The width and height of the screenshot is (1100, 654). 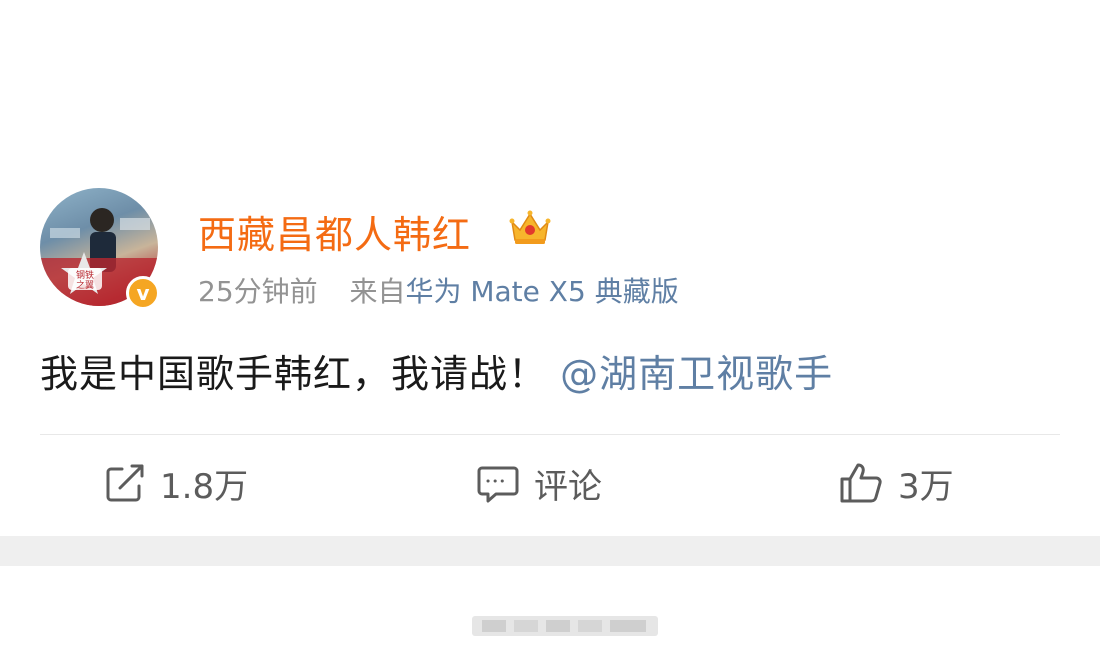 I want to click on source-device-link: 华为 Mate X5 典藏版, so click(x=541, y=291).